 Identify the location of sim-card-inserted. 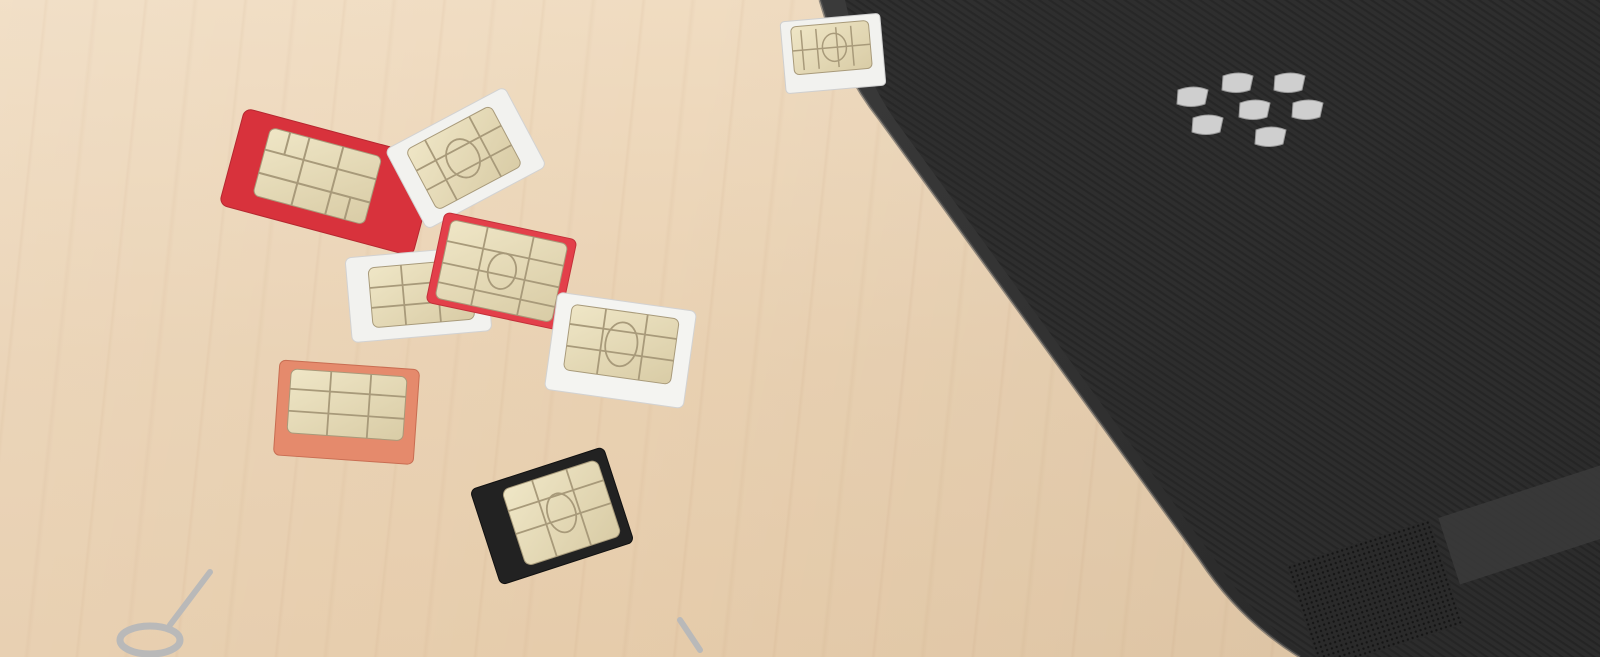
(833, 53).